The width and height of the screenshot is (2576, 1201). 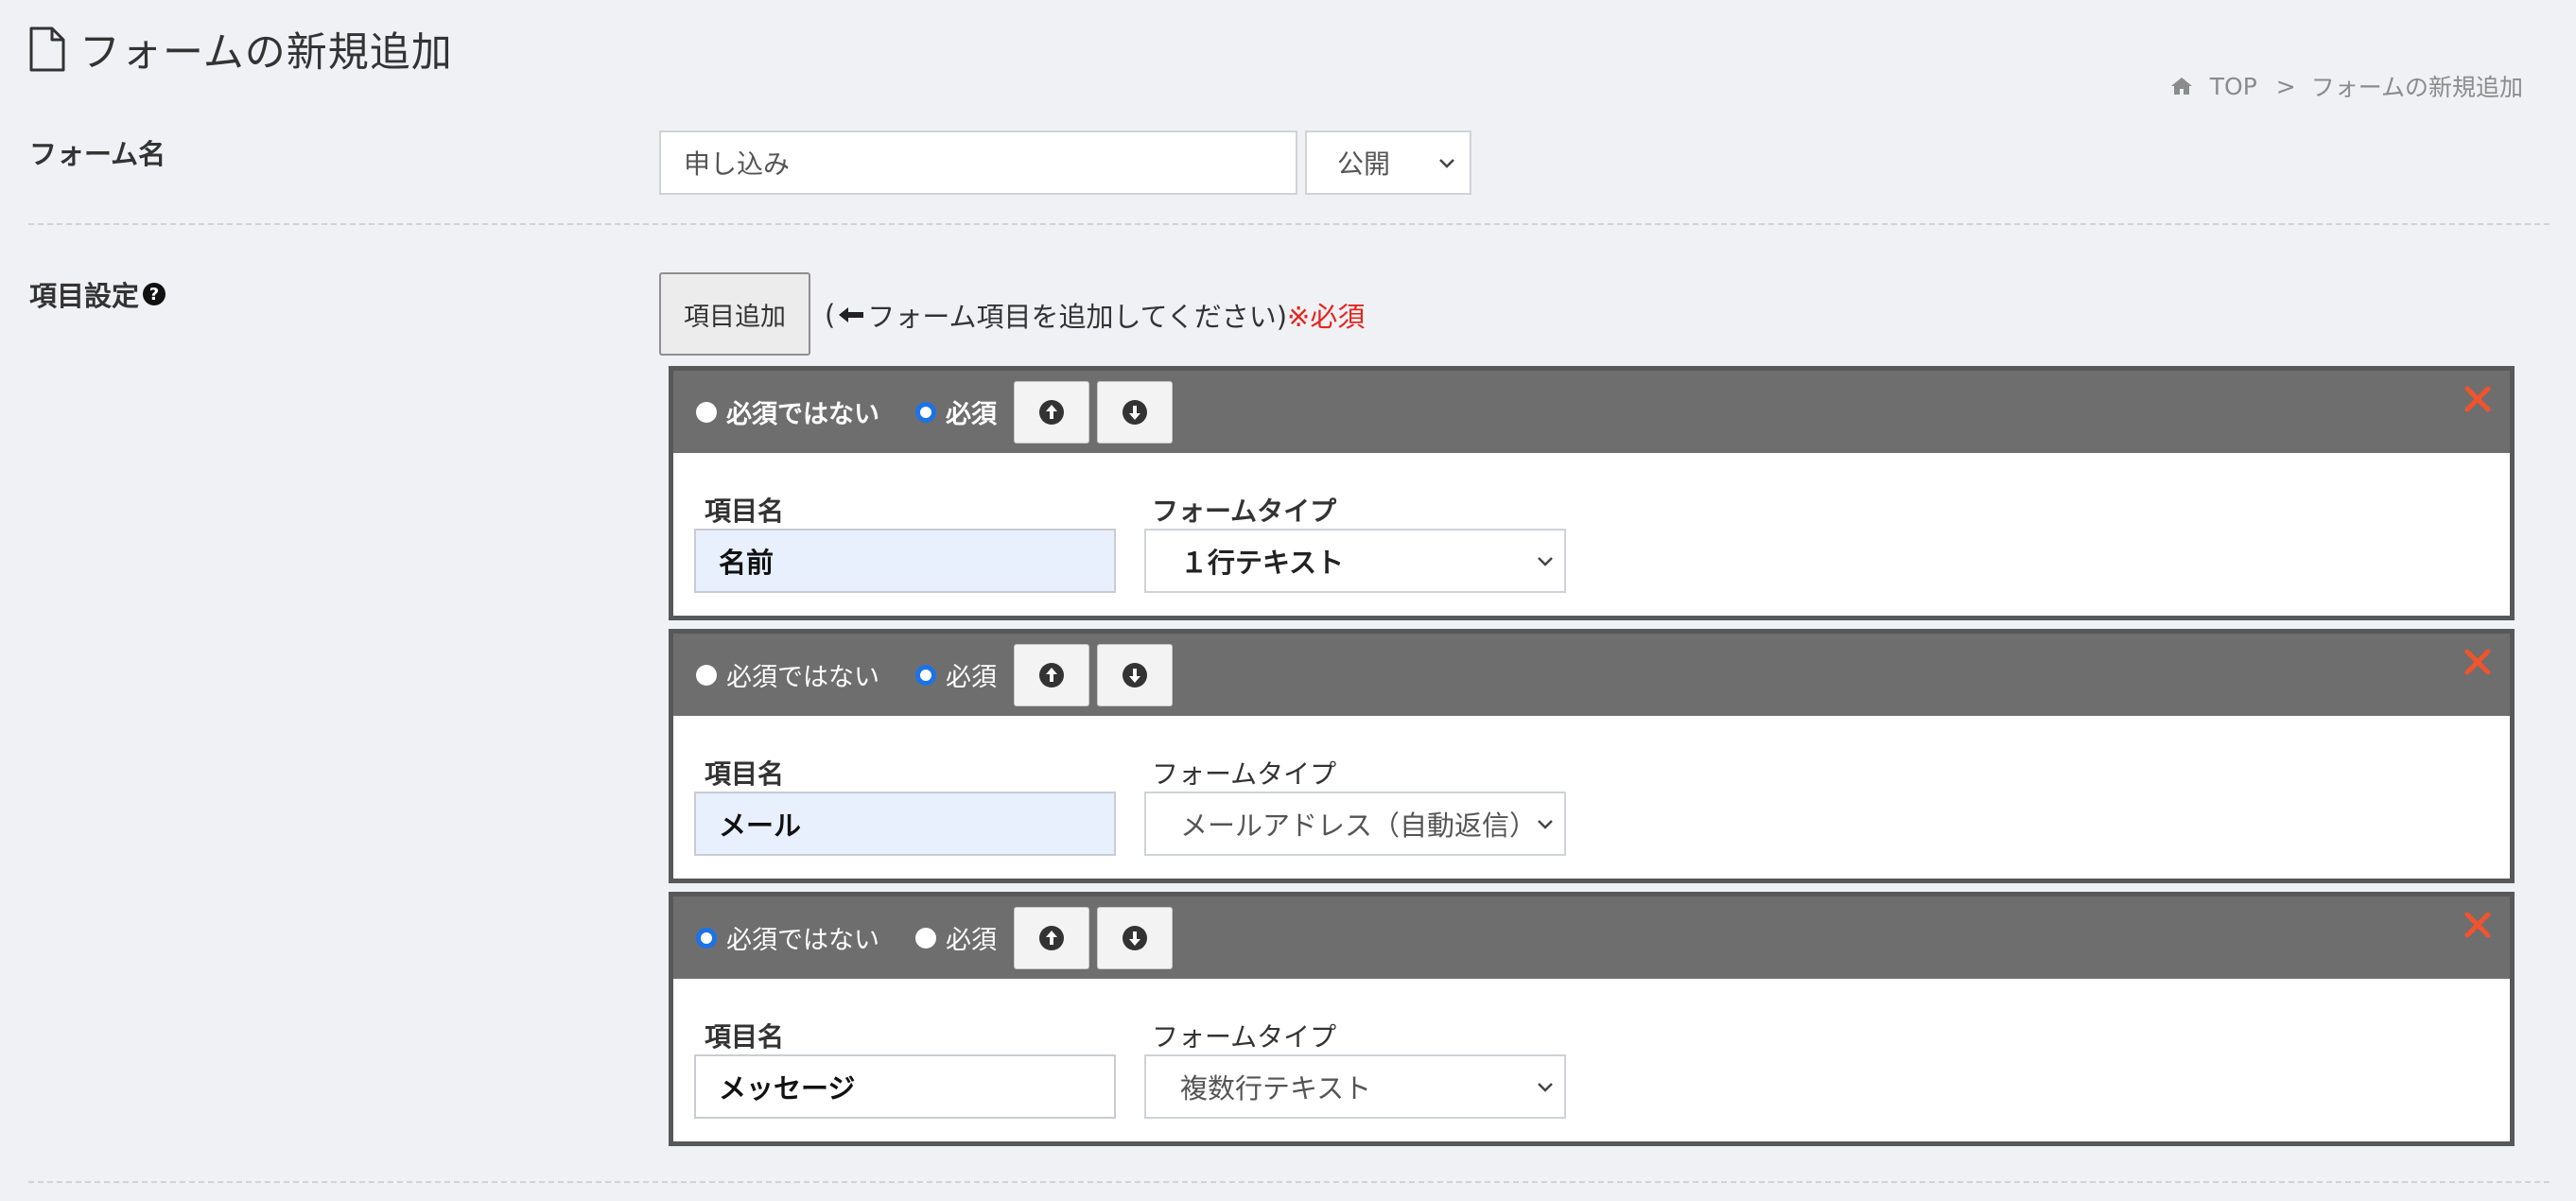 I want to click on add-item-hint-text: フォーム項目を追加してください), so click(x=1077, y=317).